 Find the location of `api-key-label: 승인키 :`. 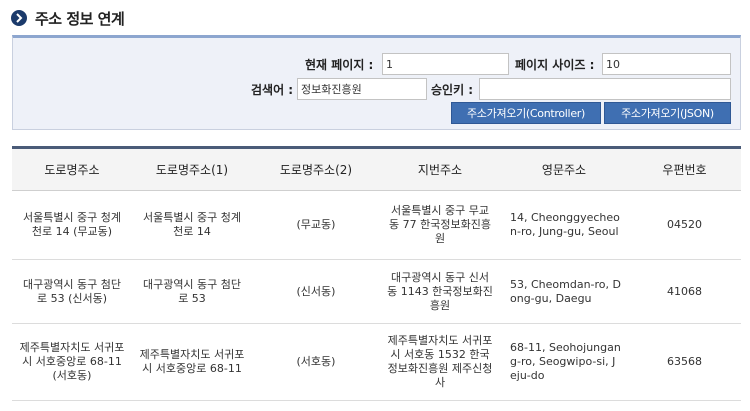

api-key-label: 승인키 : is located at coordinates (452, 90).